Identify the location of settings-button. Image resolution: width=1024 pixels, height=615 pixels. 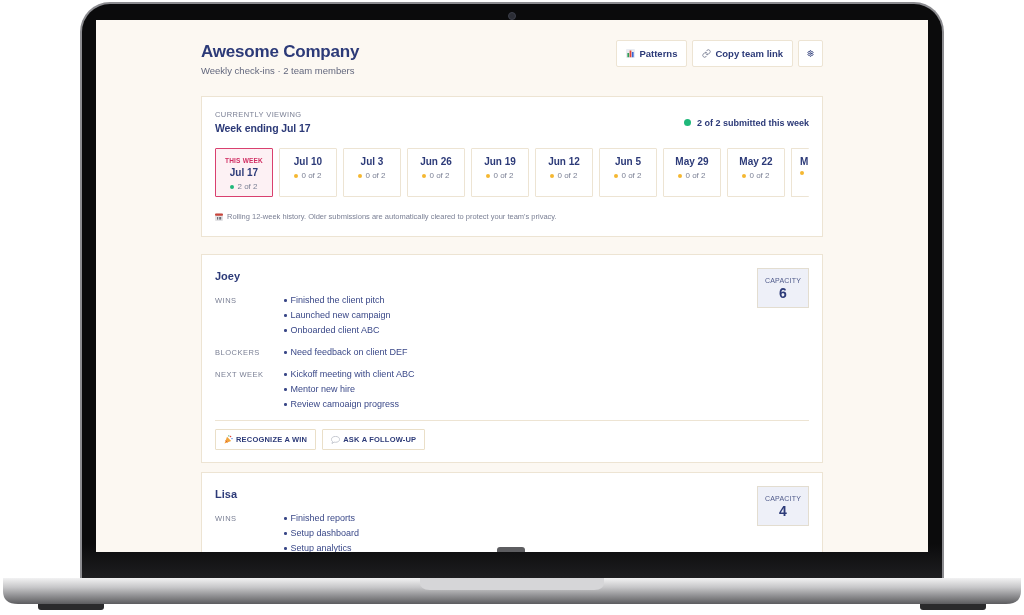
(810, 53).